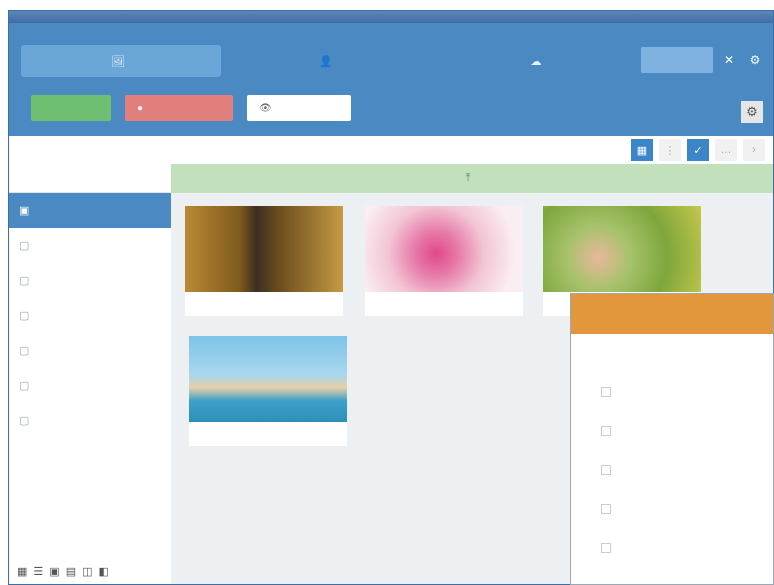 This screenshot has height=585, width=774. Describe the element at coordinates (472, 150) in the screenshot. I see `content-toolbar: ▦ ⋮ ✓ … ›` at that location.